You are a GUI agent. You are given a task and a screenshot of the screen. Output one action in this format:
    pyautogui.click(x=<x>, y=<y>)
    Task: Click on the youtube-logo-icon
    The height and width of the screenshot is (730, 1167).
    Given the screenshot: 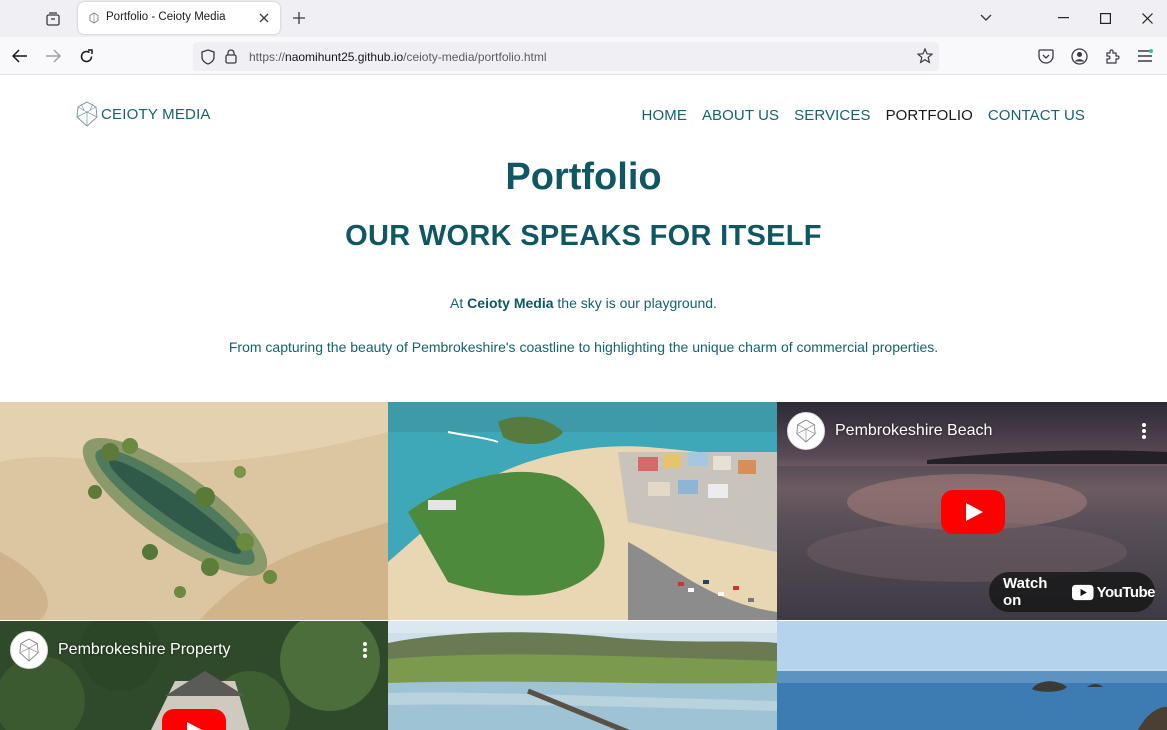 What is the action you would take?
    pyautogui.click(x=1083, y=592)
    